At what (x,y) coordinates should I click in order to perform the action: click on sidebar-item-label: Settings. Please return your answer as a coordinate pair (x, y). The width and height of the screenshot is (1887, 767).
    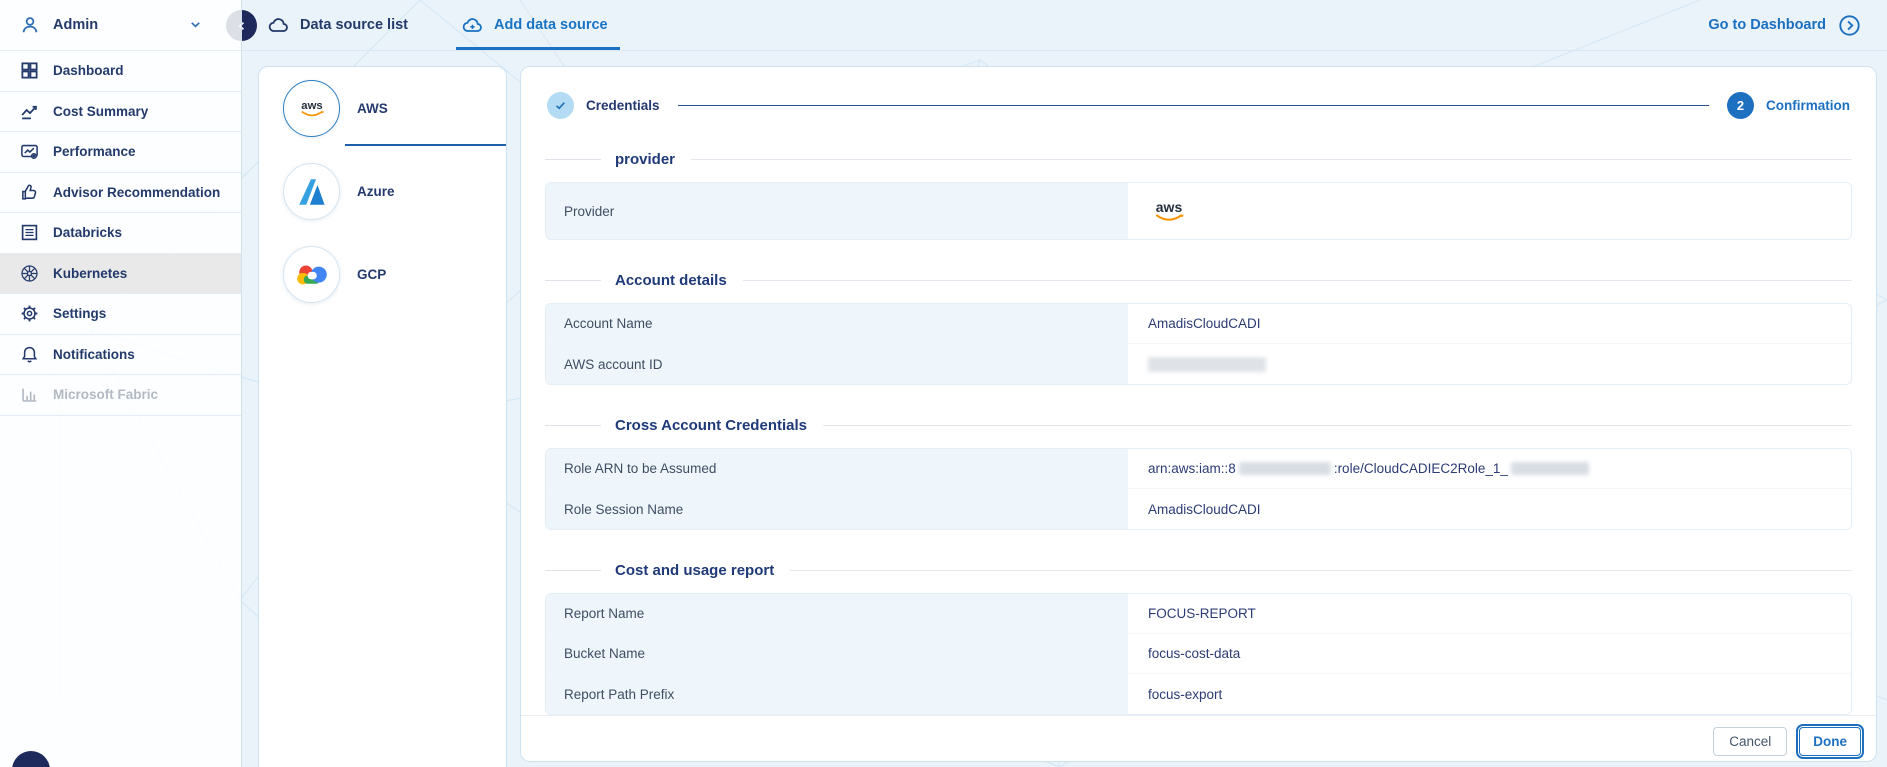
    Looking at the image, I should click on (80, 314).